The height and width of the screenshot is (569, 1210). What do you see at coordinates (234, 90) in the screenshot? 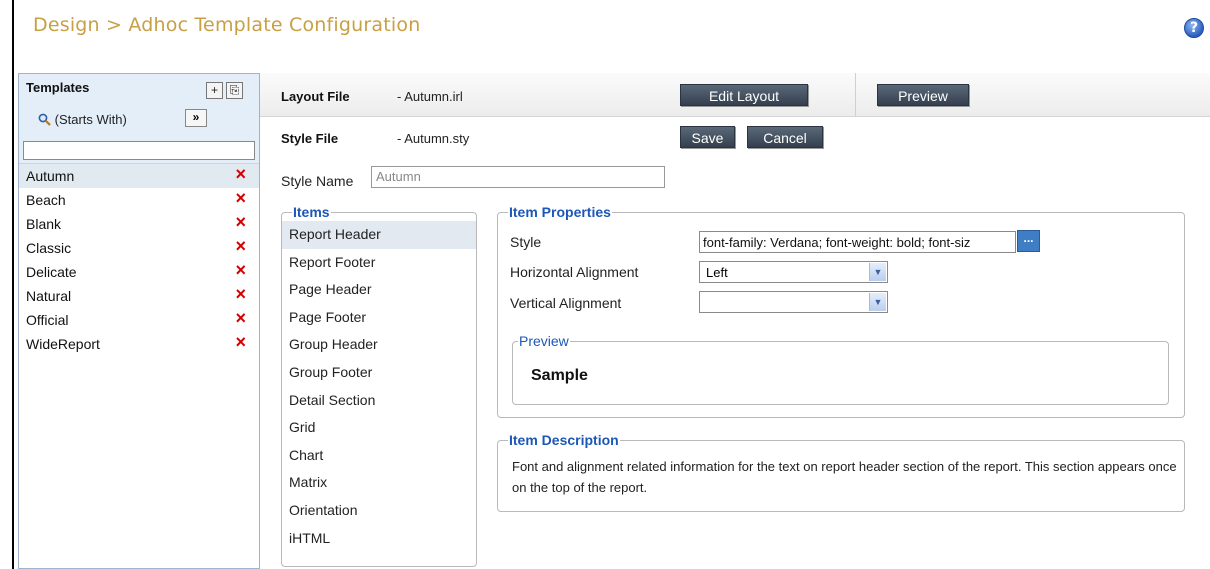
I see `paste-template-icon: ⎘` at bounding box center [234, 90].